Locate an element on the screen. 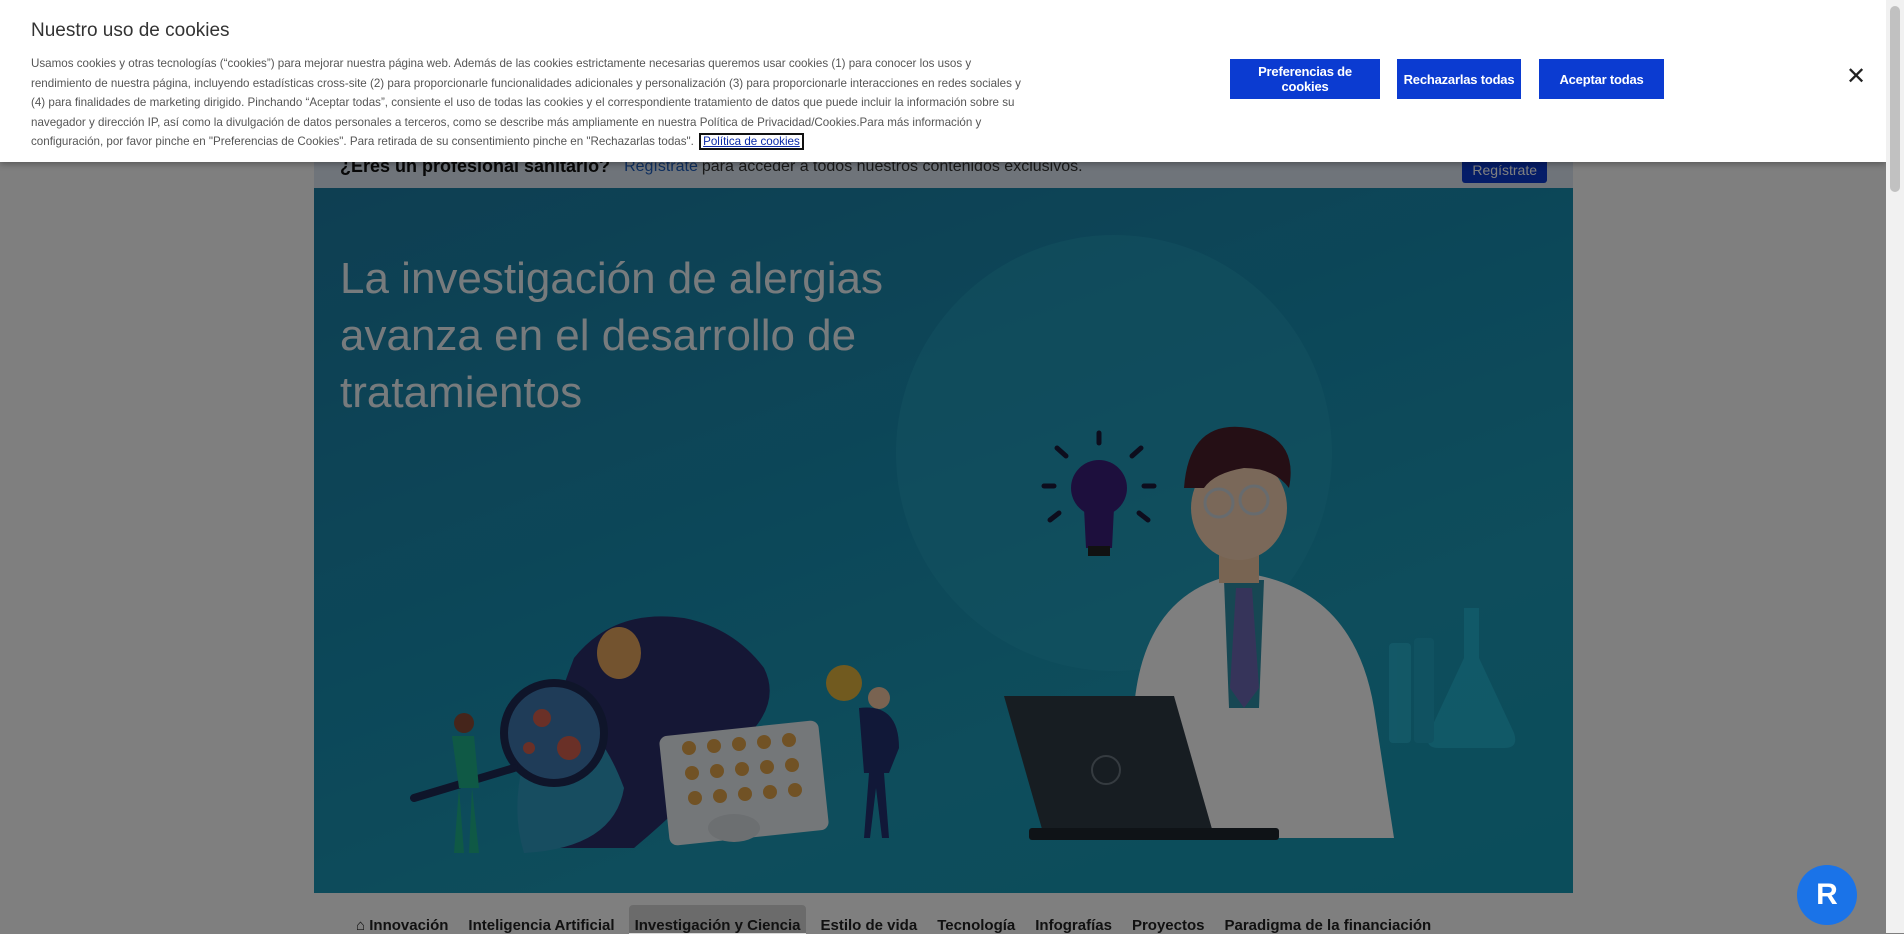  accept-all-button: Aceptar todas is located at coordinates (1601, 79).